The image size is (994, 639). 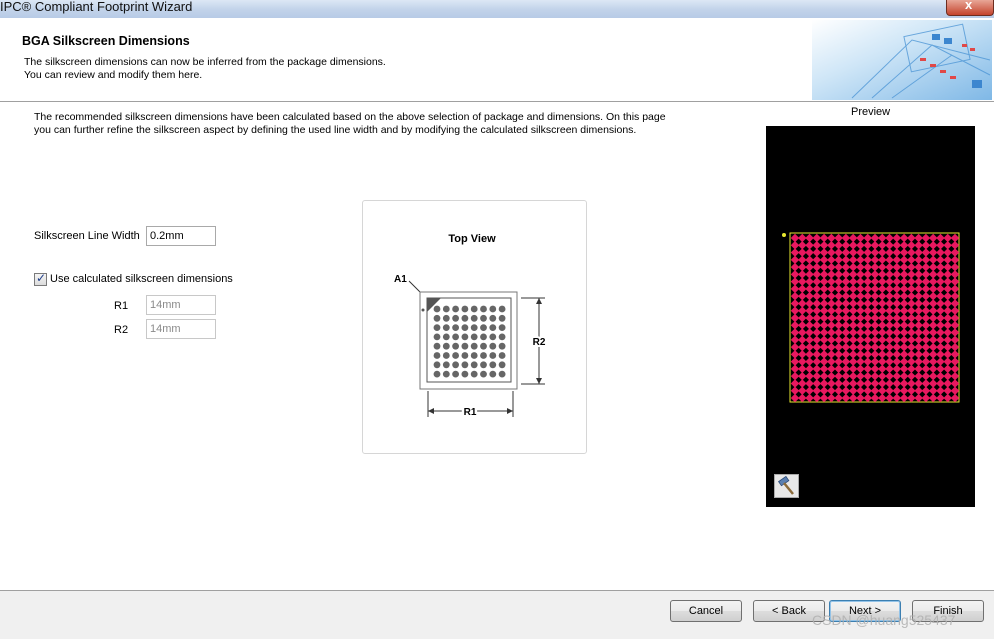 I want to click on footprint-preview, so click(x=870, y=316).